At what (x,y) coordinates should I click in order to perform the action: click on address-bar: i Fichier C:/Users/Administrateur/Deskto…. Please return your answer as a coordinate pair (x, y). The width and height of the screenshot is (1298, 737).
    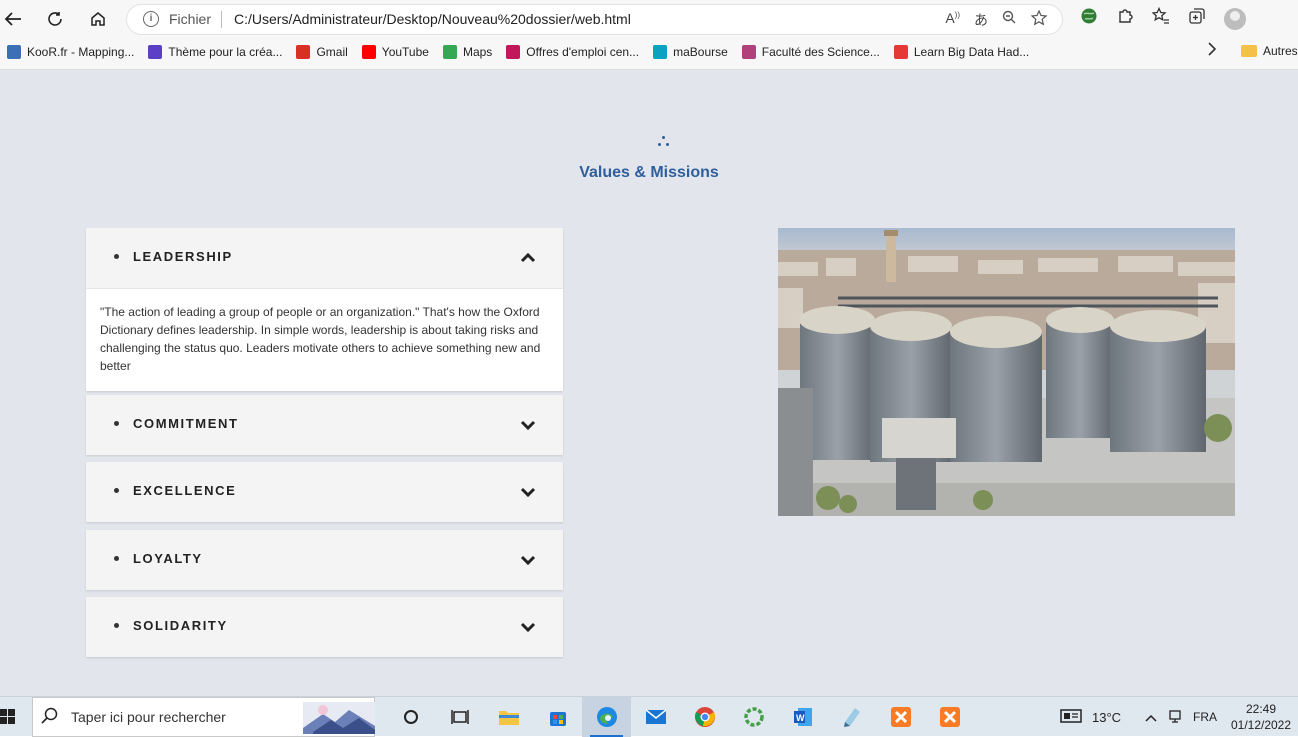
    Looking at the image, I should click on (594, 19).